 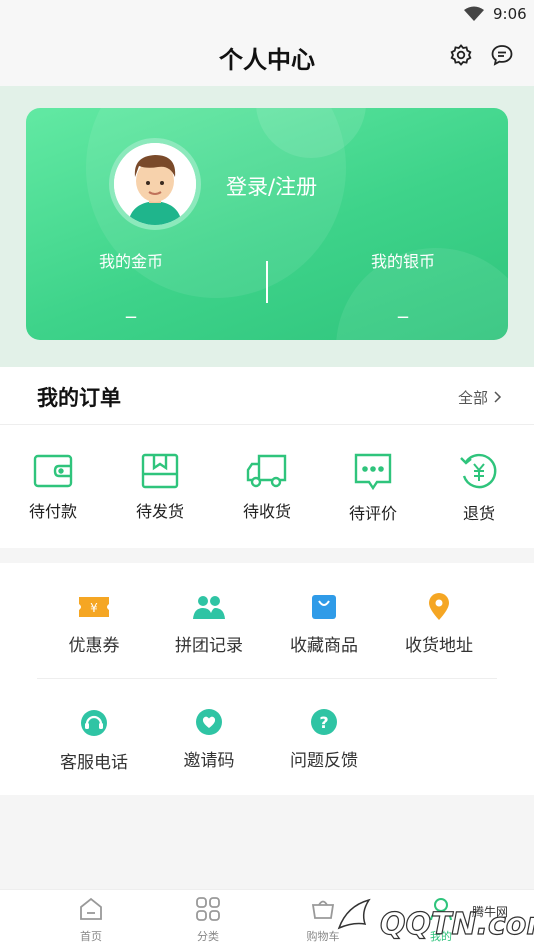 I want to click on wifi-icon, so click(x=474, y=16).